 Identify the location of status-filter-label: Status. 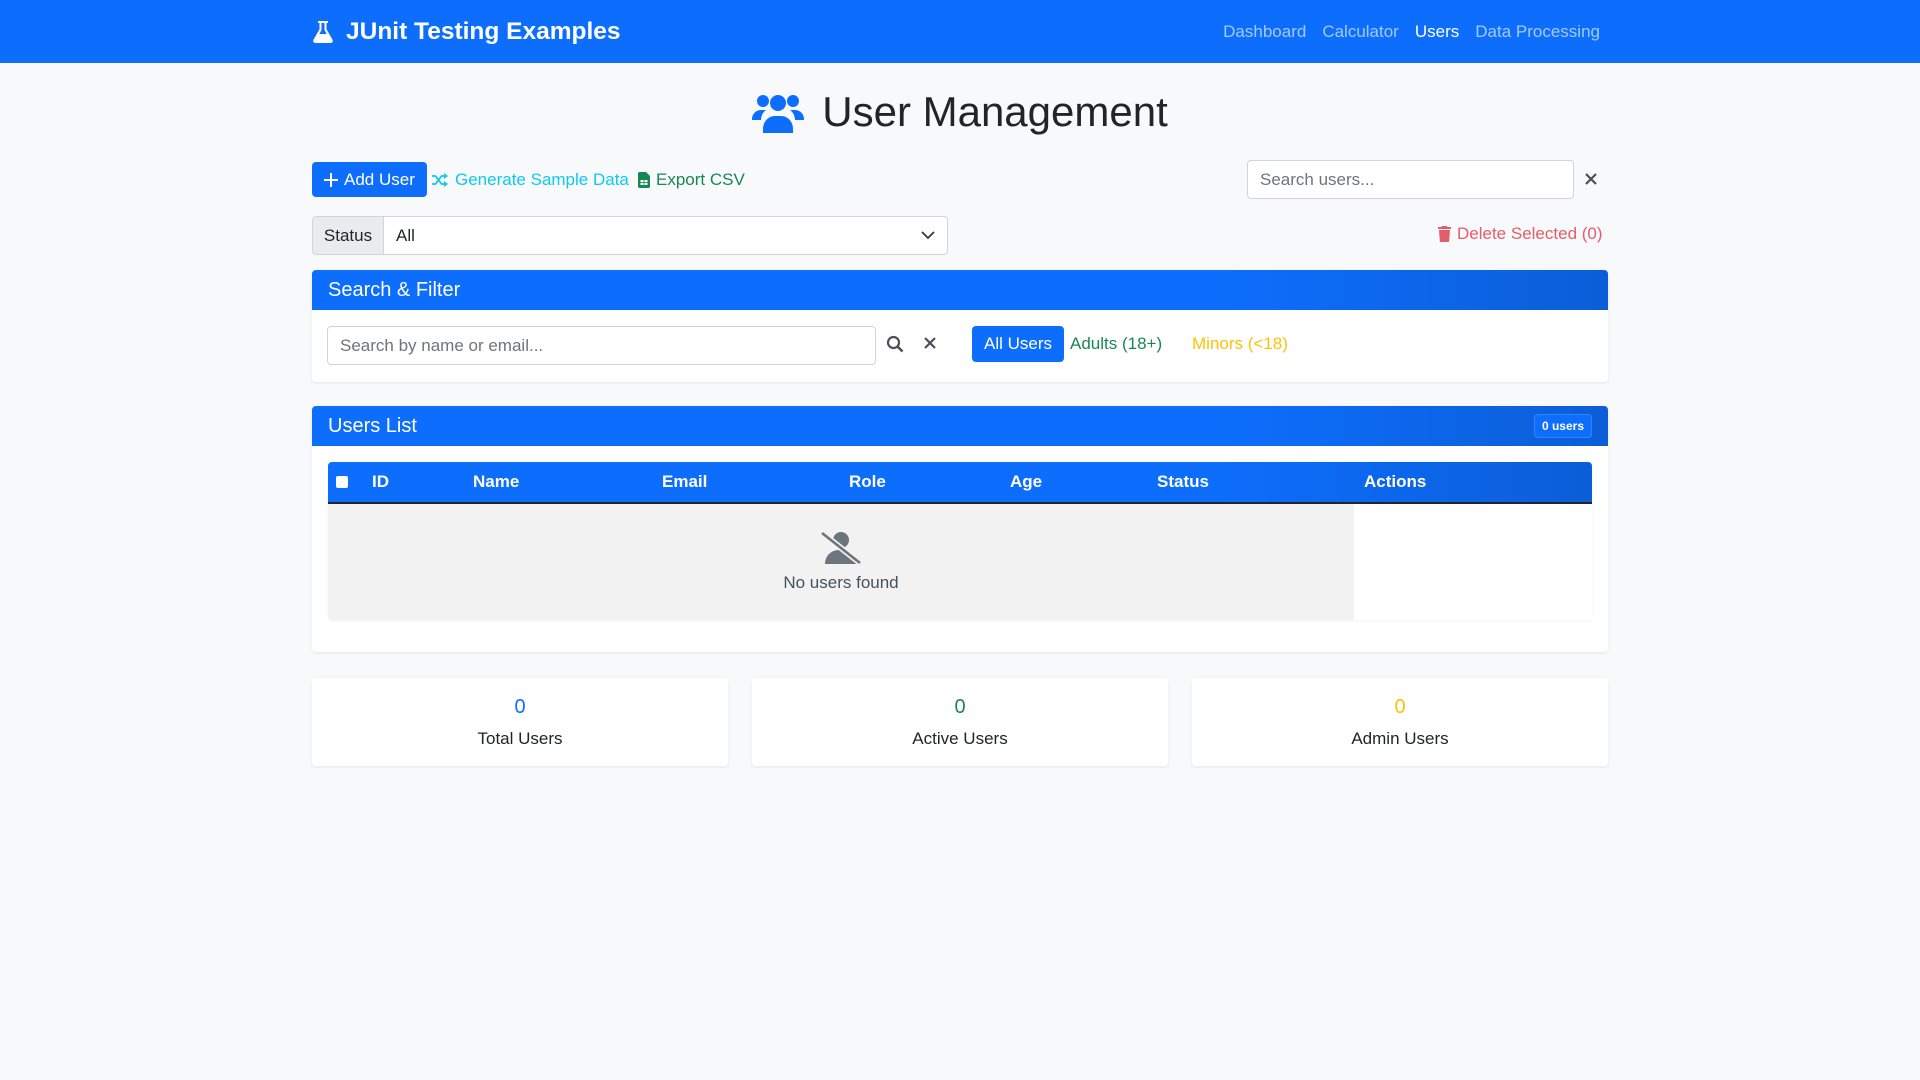
(348, 235).